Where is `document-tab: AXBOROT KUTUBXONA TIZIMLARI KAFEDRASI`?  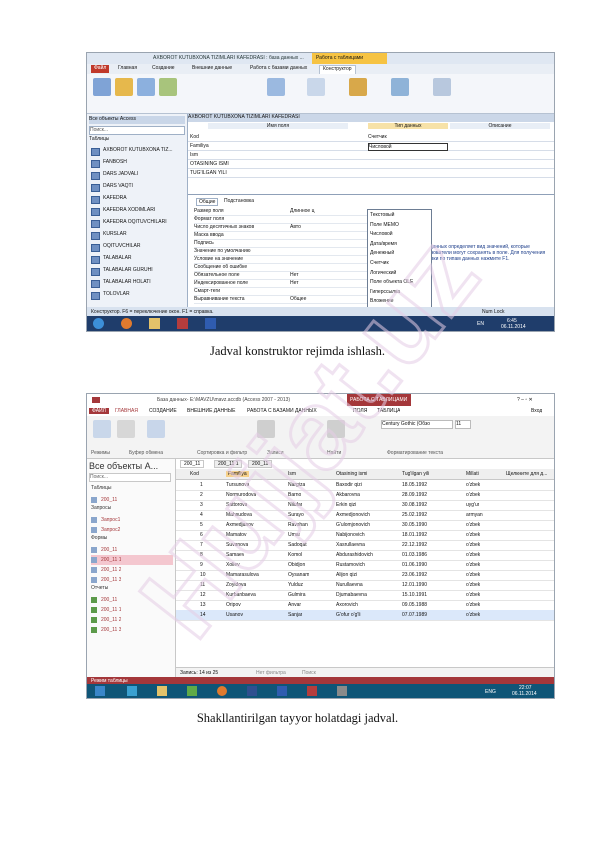
document-tab: AXBOROT KUTUBXONA TIZIMLARI KAFEDRASI is located at coordinates (371, 118).